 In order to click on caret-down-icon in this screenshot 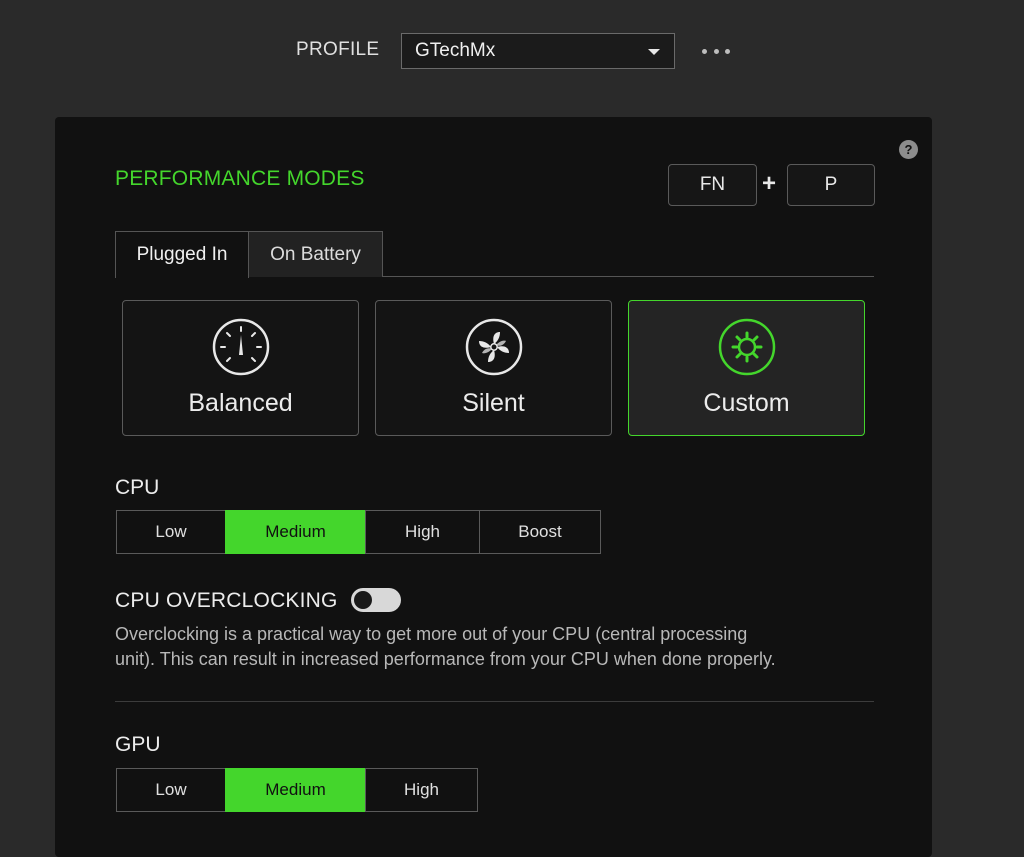, I will do `click(654, 52)`.